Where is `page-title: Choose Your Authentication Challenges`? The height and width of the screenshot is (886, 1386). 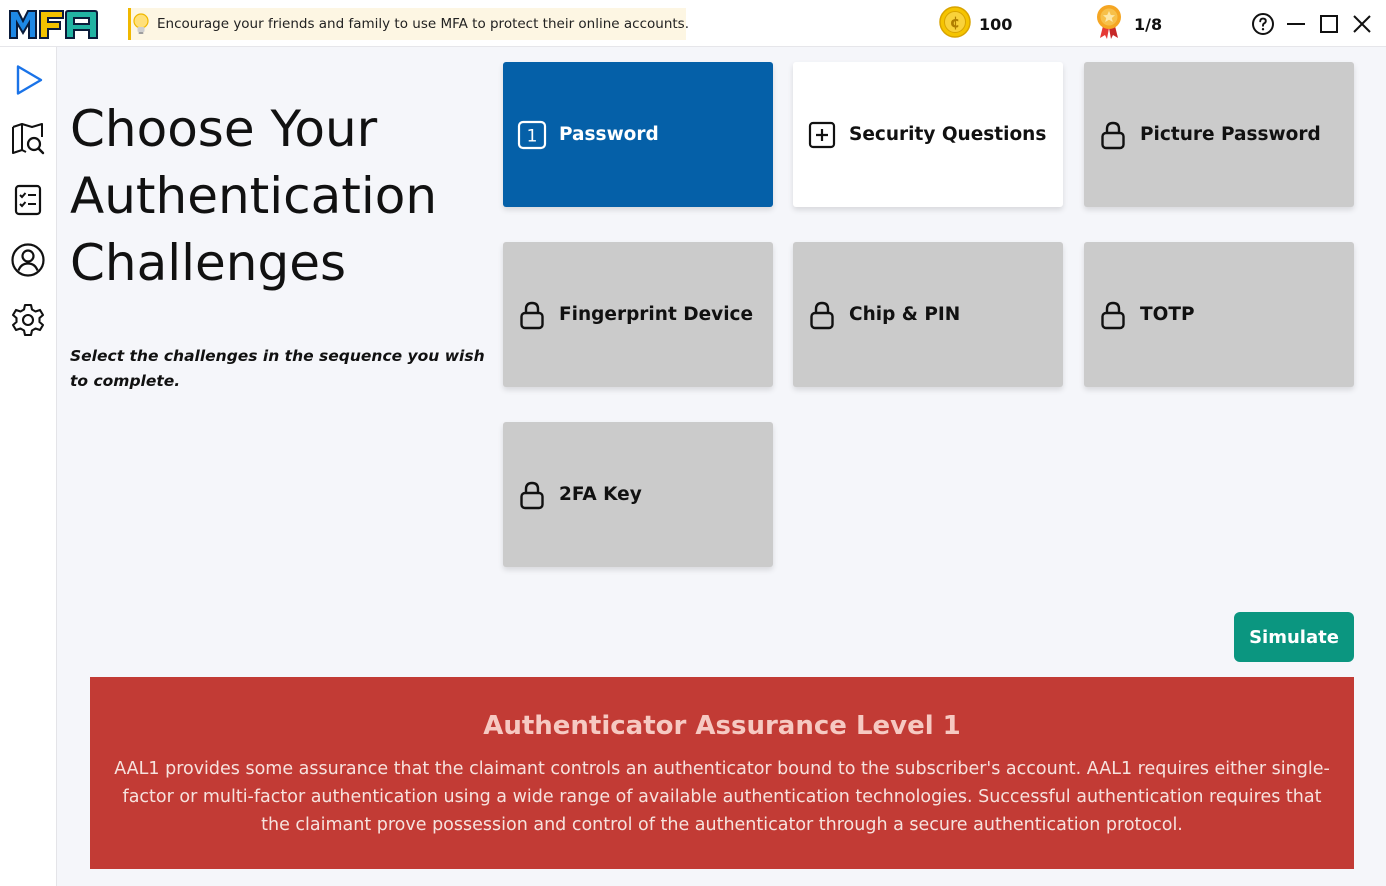
page-title: Choose Your Authentication Challenges is located at coordinates (280, 196).